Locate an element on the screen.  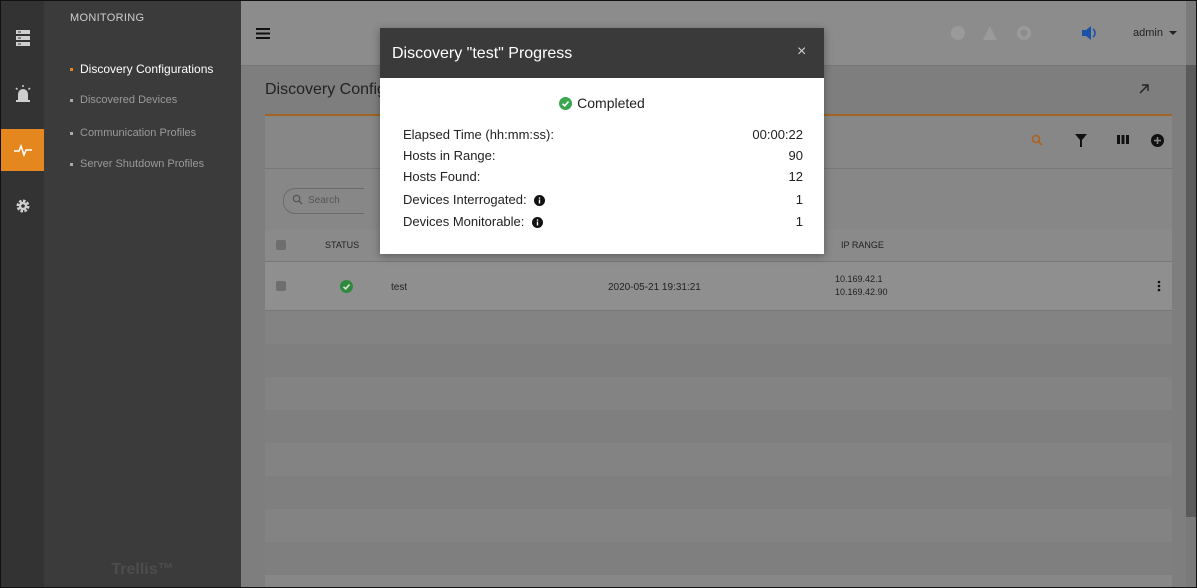
user-menu: admin is located at coordinates (1155, 33).